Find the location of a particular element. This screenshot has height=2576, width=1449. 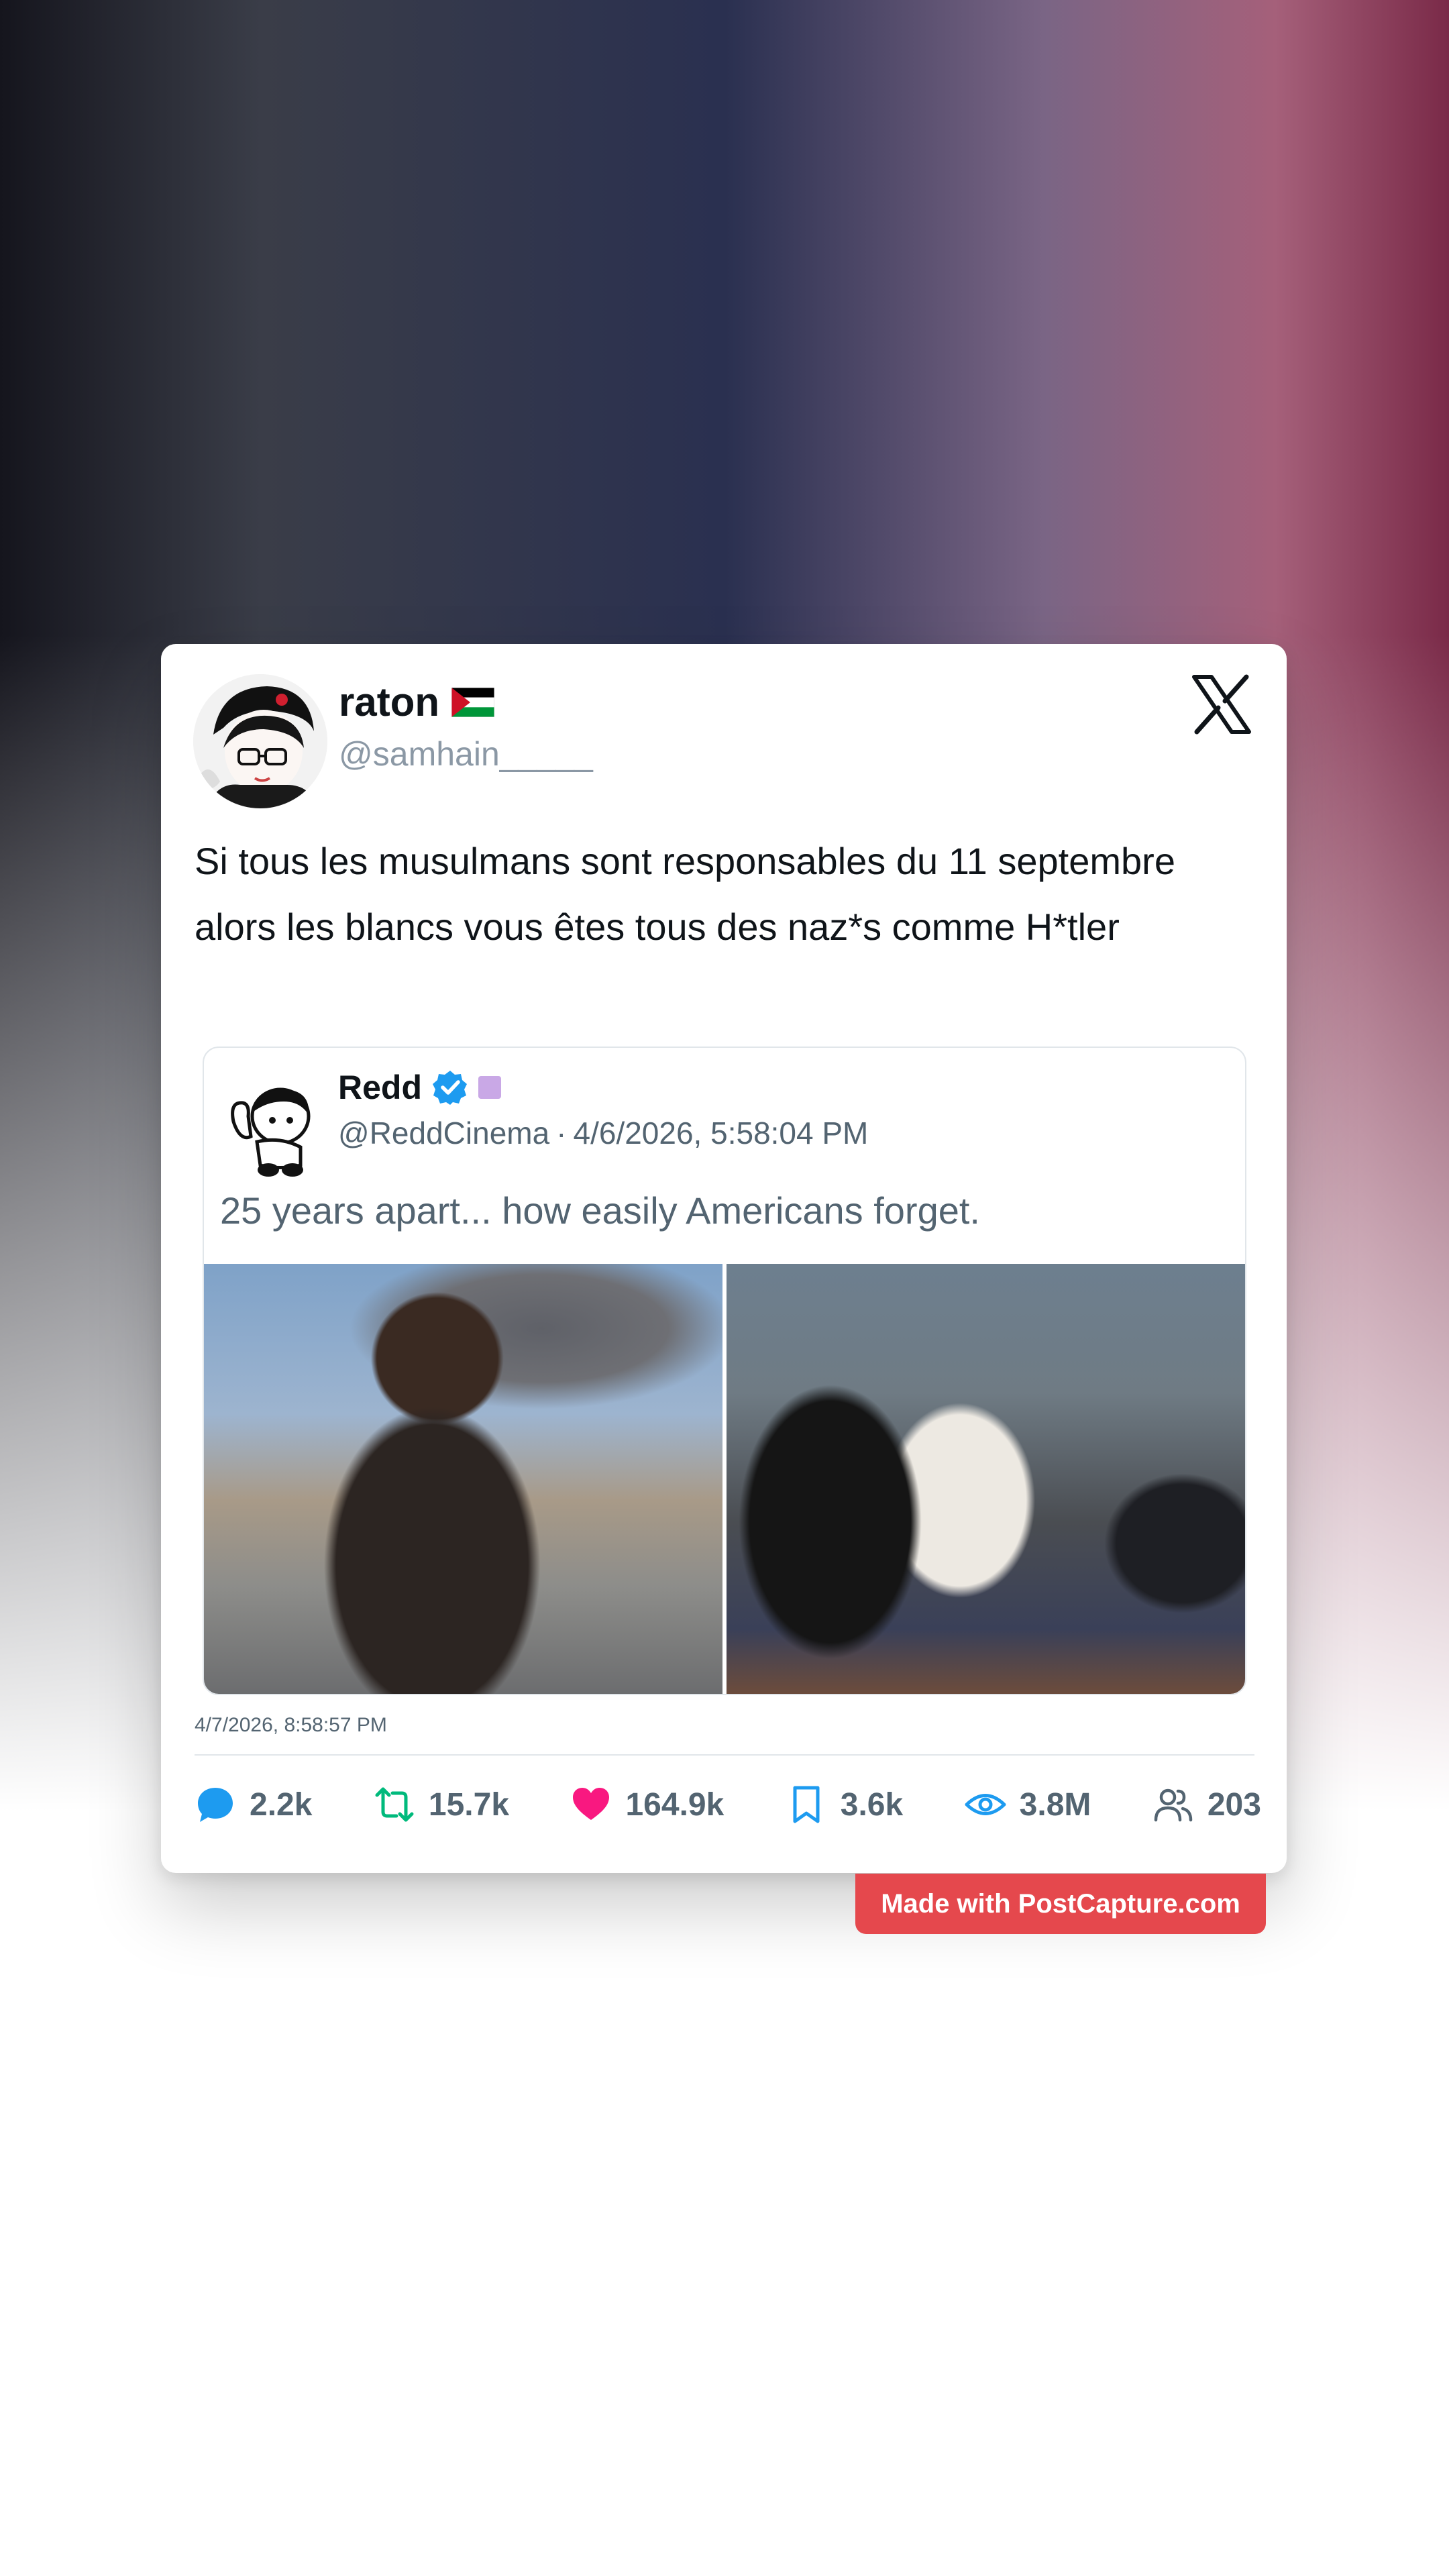

heart-icon is located at coordinates (591, 1804).